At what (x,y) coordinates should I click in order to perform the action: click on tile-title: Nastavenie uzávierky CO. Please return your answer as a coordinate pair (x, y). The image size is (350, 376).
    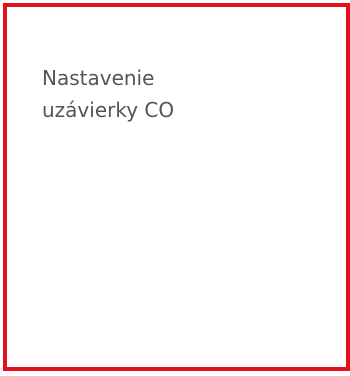
    Looking at the image, I should click on (172, 94).